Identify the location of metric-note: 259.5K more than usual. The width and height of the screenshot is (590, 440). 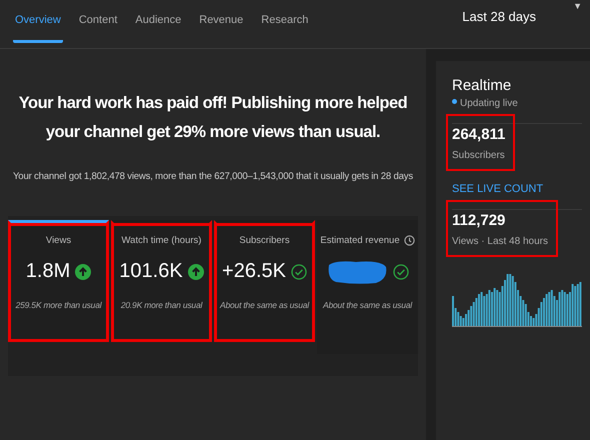
(59, 305).